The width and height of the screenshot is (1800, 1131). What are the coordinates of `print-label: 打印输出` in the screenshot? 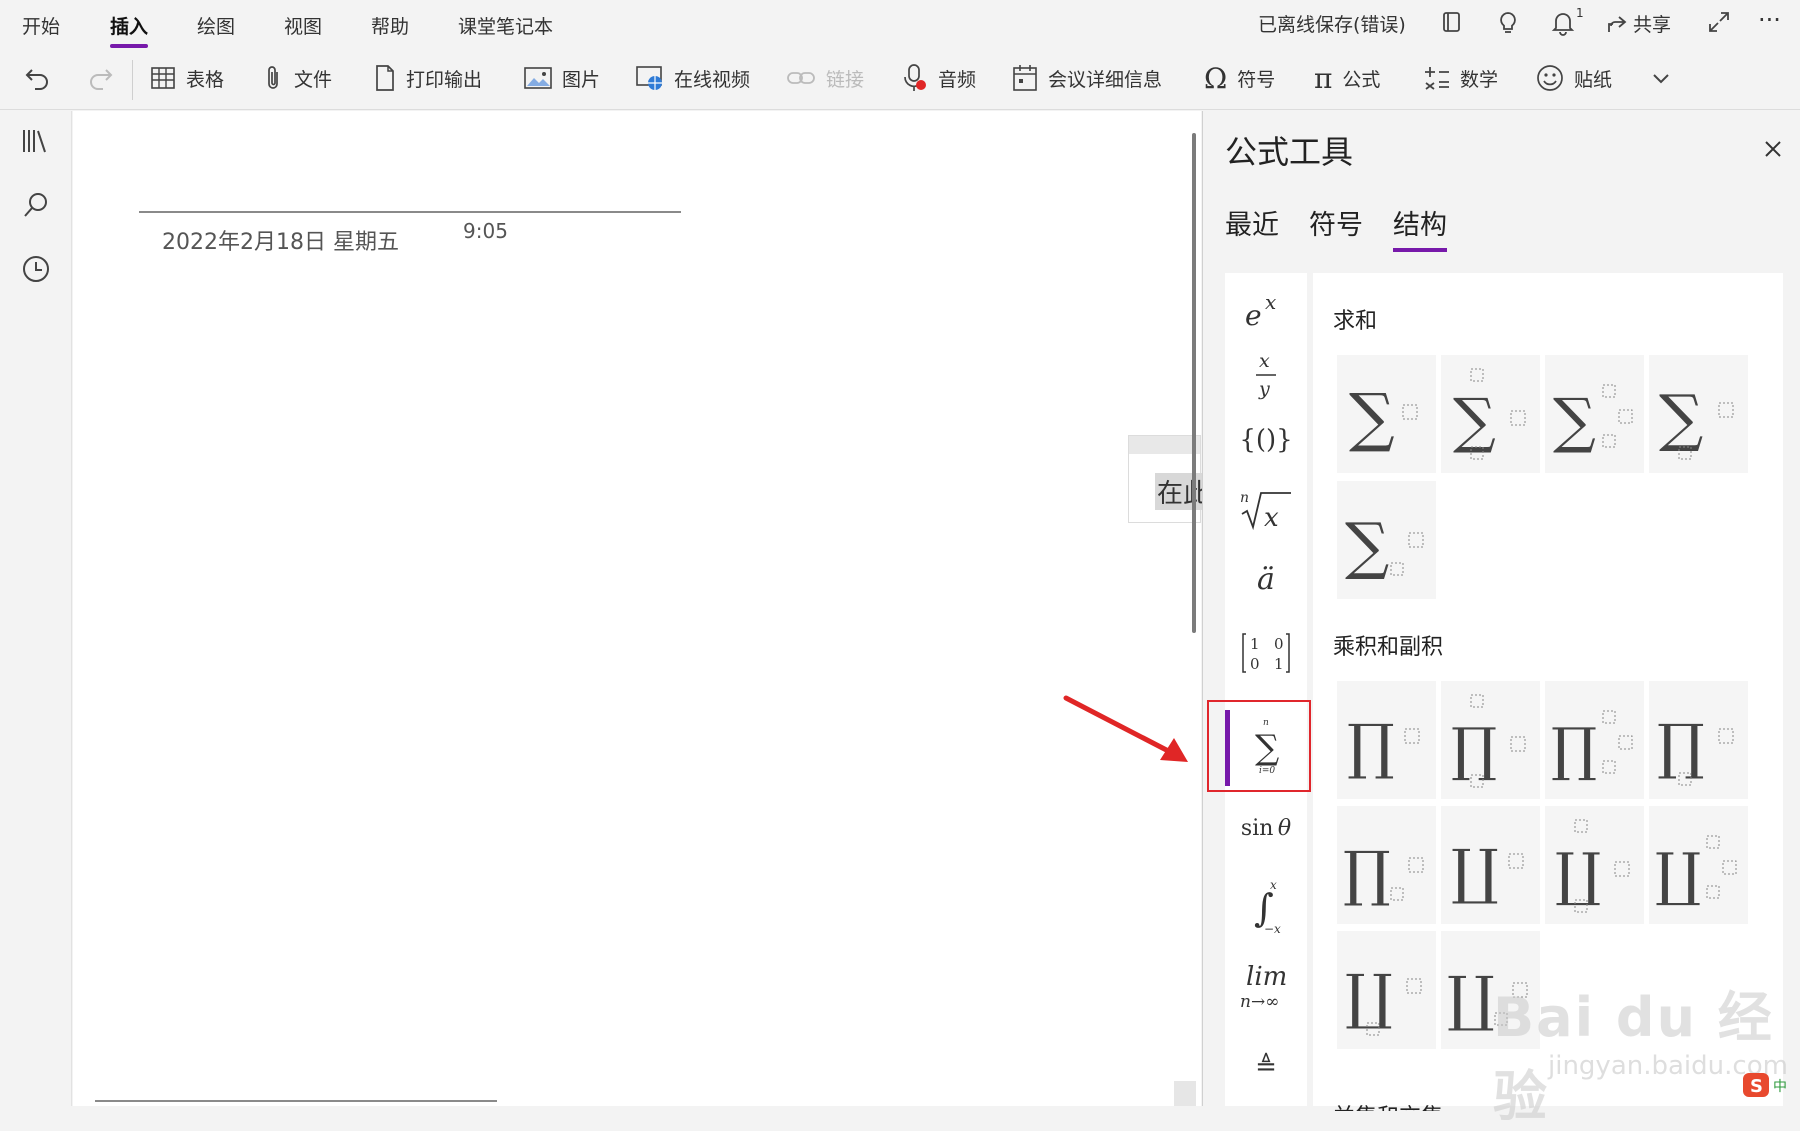 It's located at (444, 79).